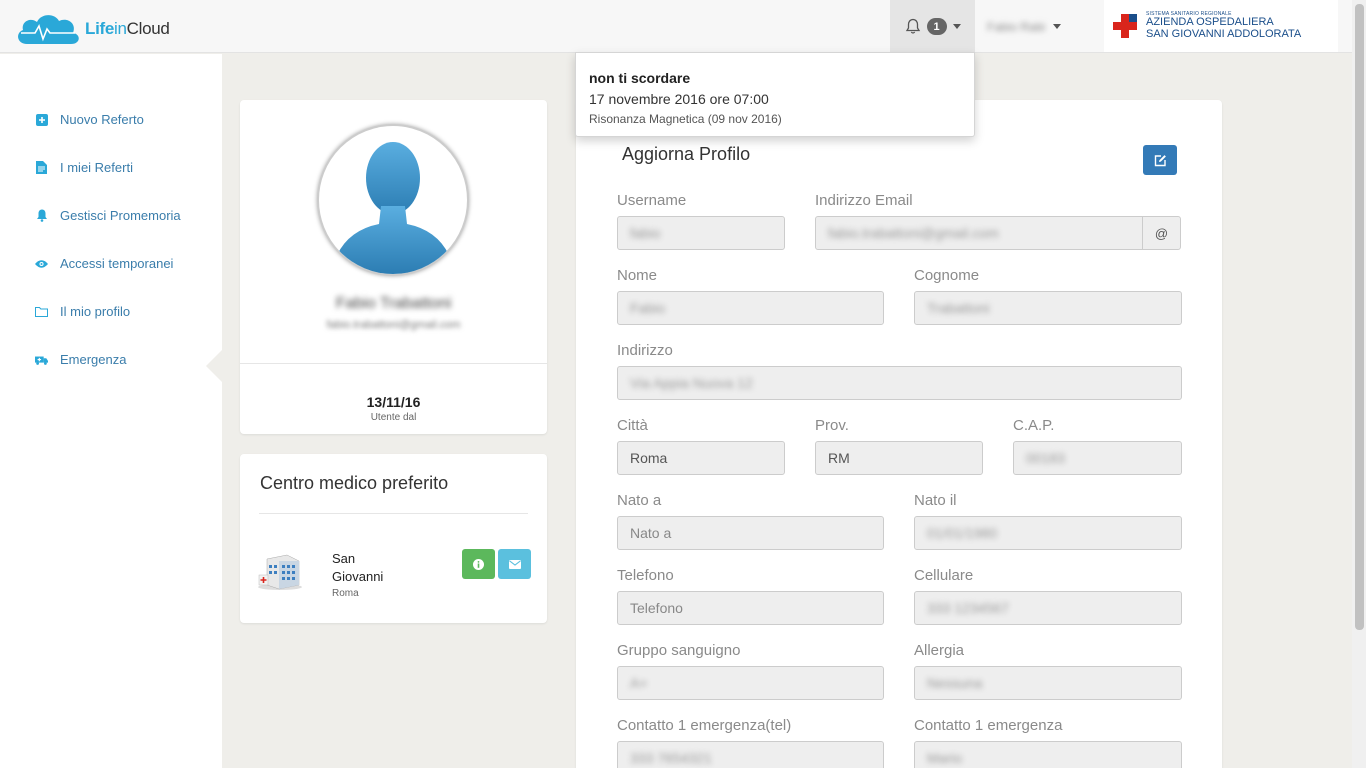  I want to click on page-scrollbar, so click(1359, 384).